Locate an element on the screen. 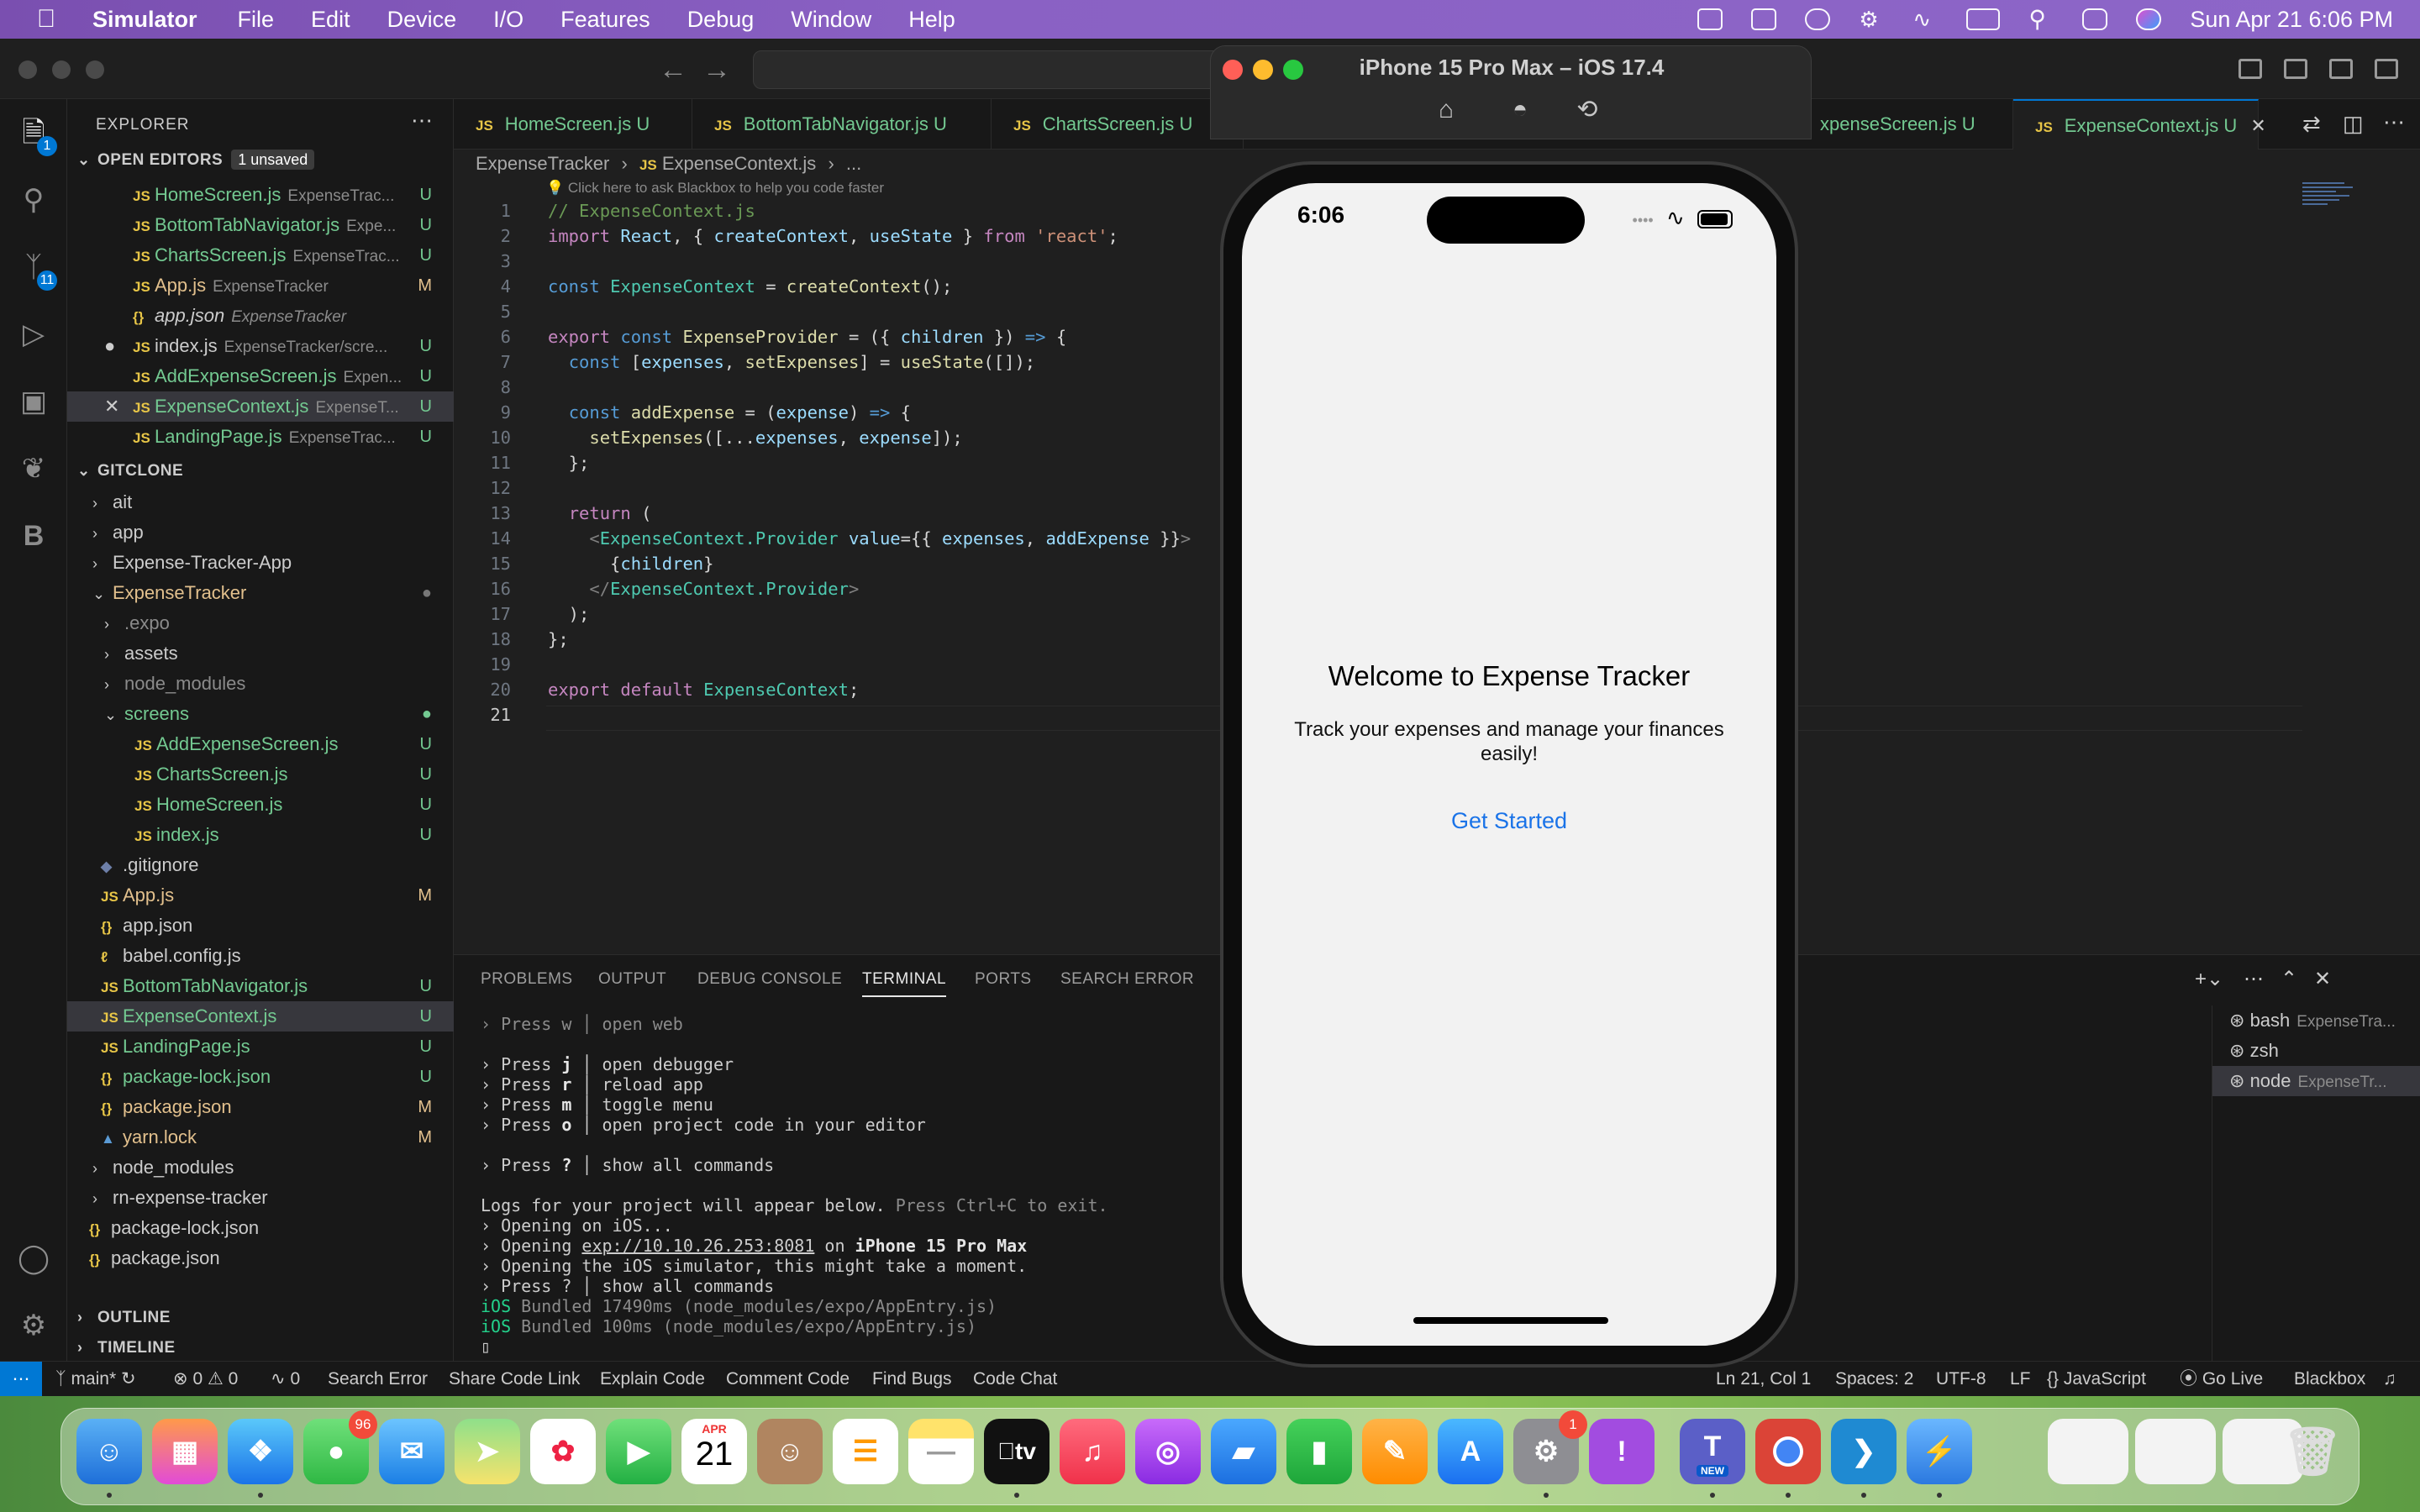 The width and height of the screenshot is (2420, 1512). tree-file: JS LandingPage.js U is located at coordinates (261, 1047).